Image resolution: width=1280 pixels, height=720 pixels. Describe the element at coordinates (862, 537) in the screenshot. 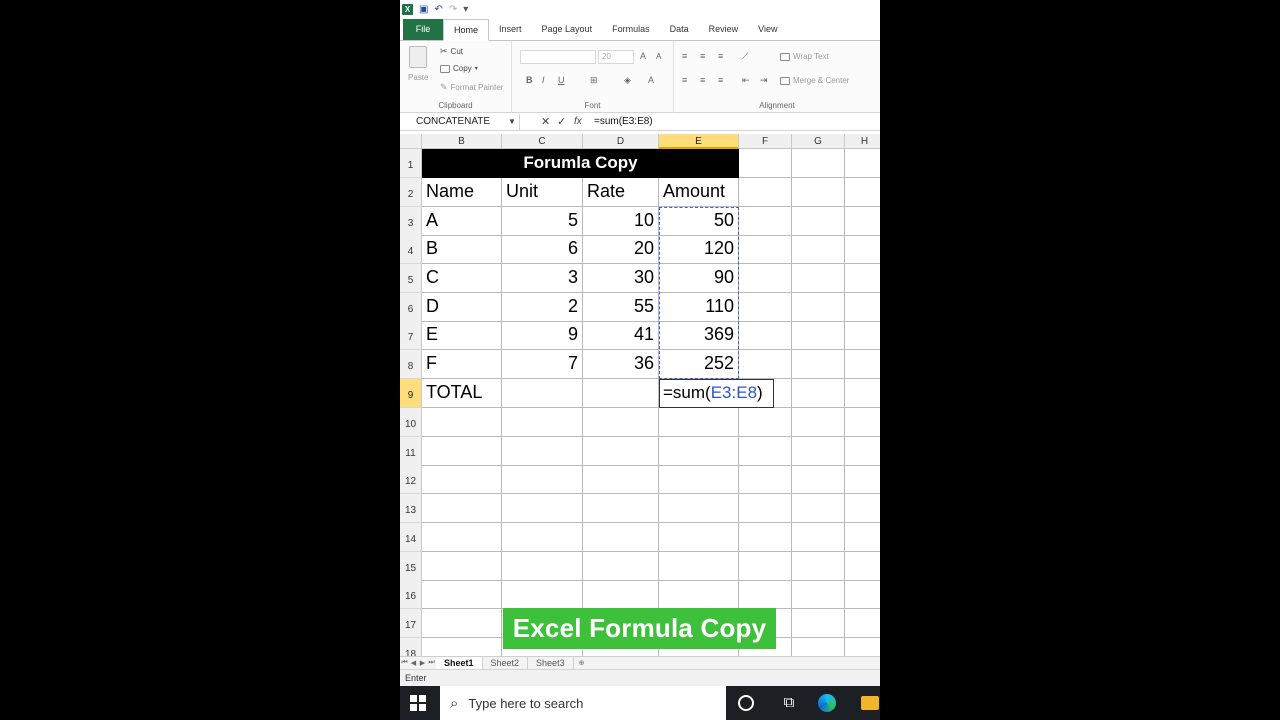

I see `cell-h14` at that location.